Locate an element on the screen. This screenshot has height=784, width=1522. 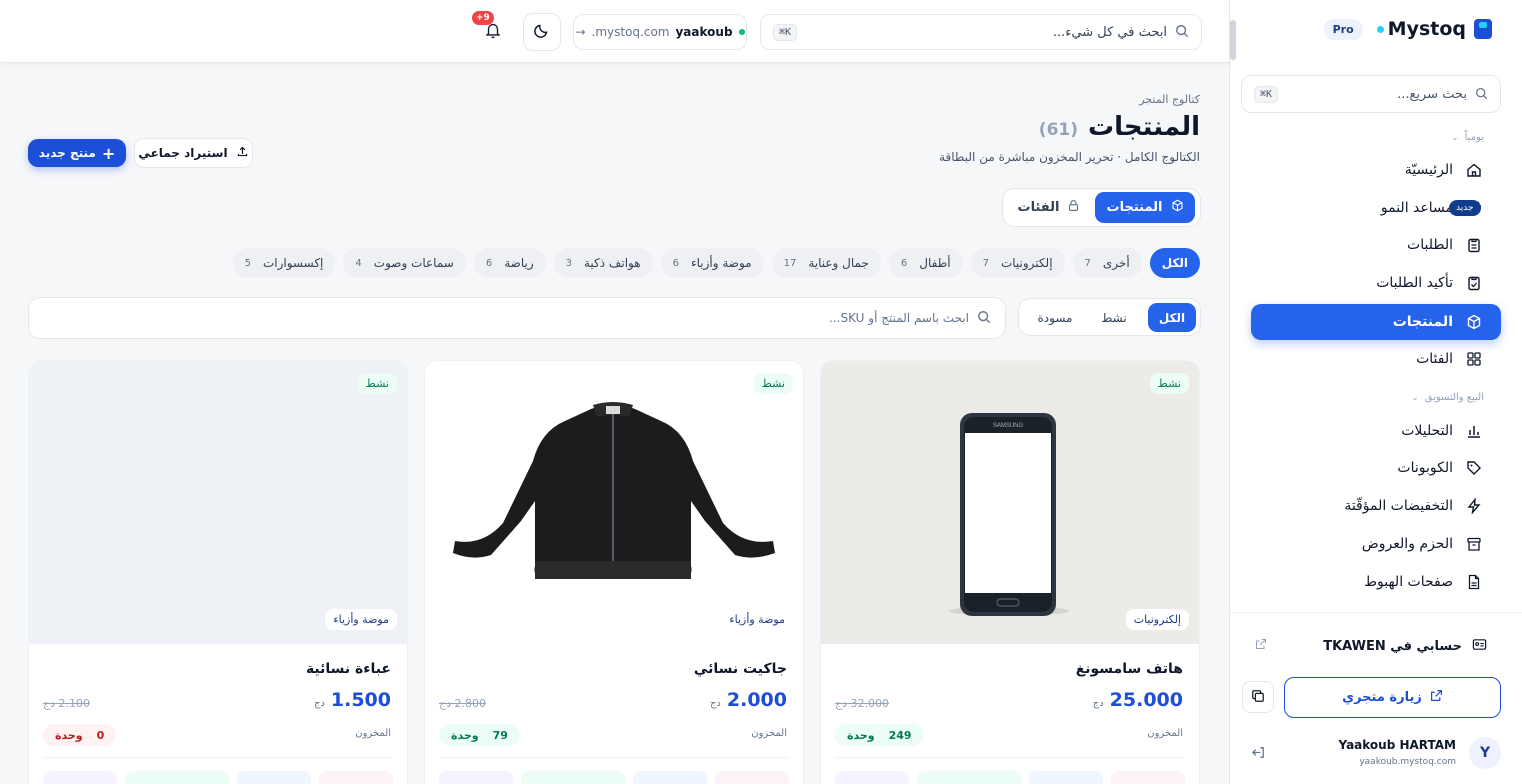
sidebar-search-input: بحث سريع... ⌘K is located at coordinates (1371, 94).